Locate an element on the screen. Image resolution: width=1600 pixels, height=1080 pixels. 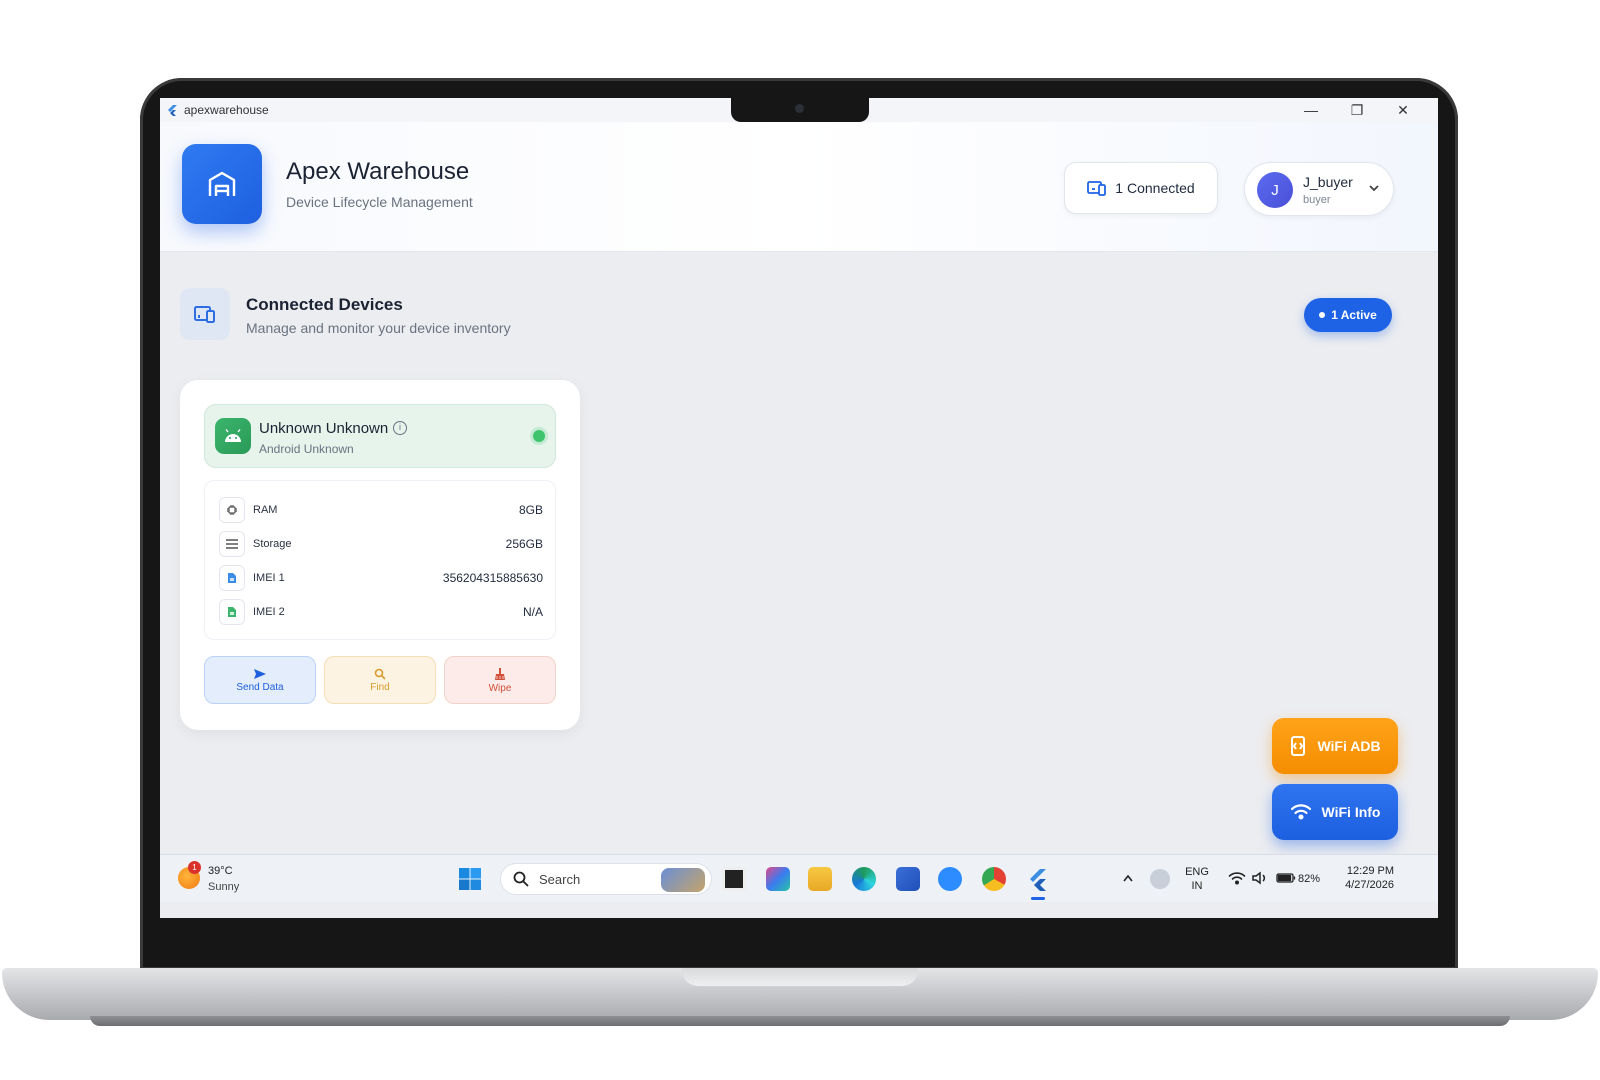
wifi-adb-label: WiFi ADB is located at coordinates (1349, 746).